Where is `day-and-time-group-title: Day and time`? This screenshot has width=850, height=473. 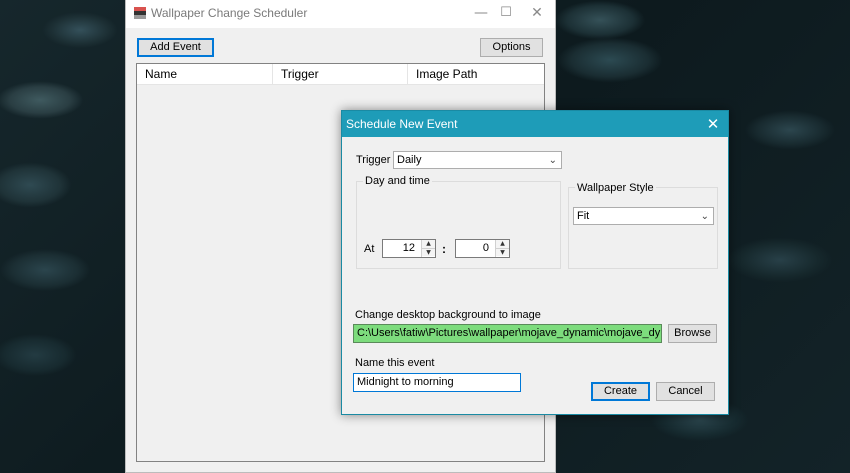
day-and-time-group-title: Day and time is located at coordinates (397, 181).